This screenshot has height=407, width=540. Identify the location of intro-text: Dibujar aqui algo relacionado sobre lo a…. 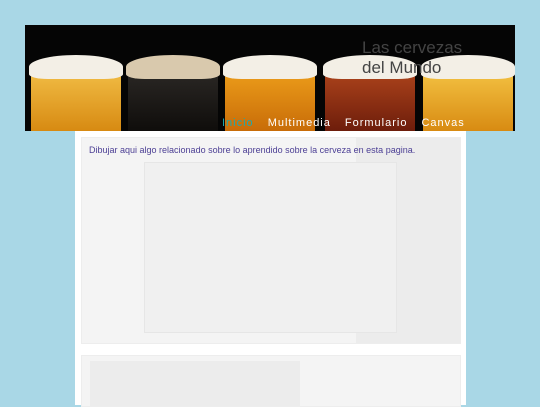
(252, 150).